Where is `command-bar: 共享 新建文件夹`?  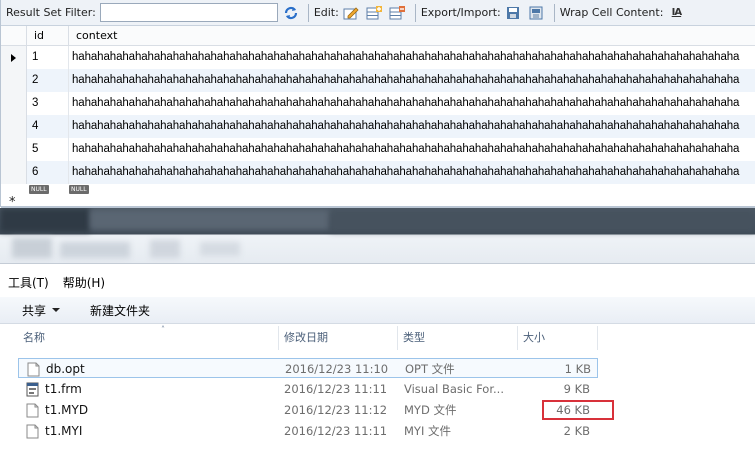 command-bar: 共享 新建文件夹 is located at coordinates (377, 310).